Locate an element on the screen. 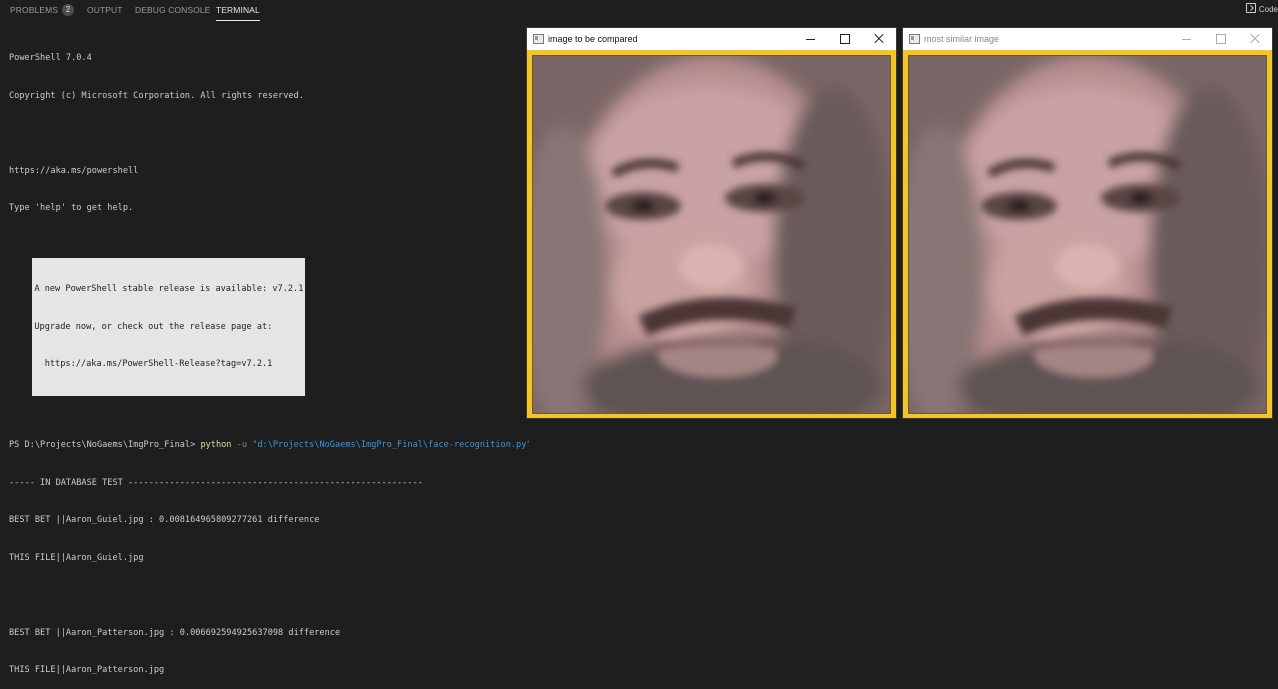 This screenshot has height=689, width=1278. code-icon is located at coordinates (1250, 8).